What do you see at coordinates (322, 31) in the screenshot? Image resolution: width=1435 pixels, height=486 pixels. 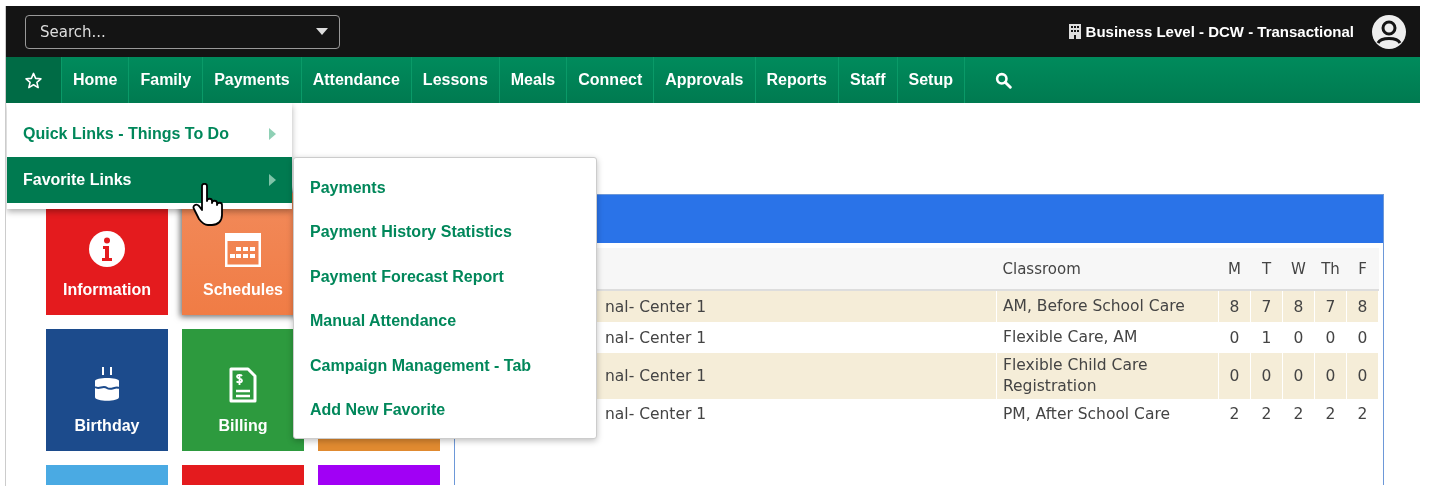 I see `caret-icon` at bounding box center [322, 31].